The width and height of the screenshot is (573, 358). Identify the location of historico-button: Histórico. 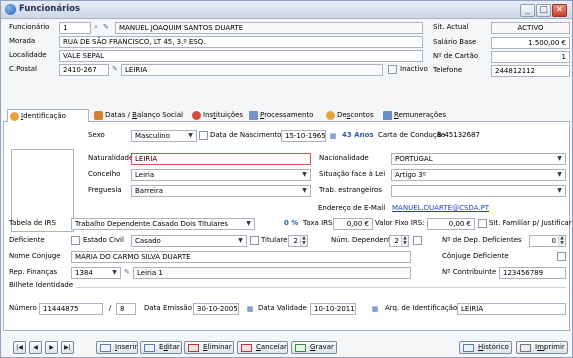
(485, 347).